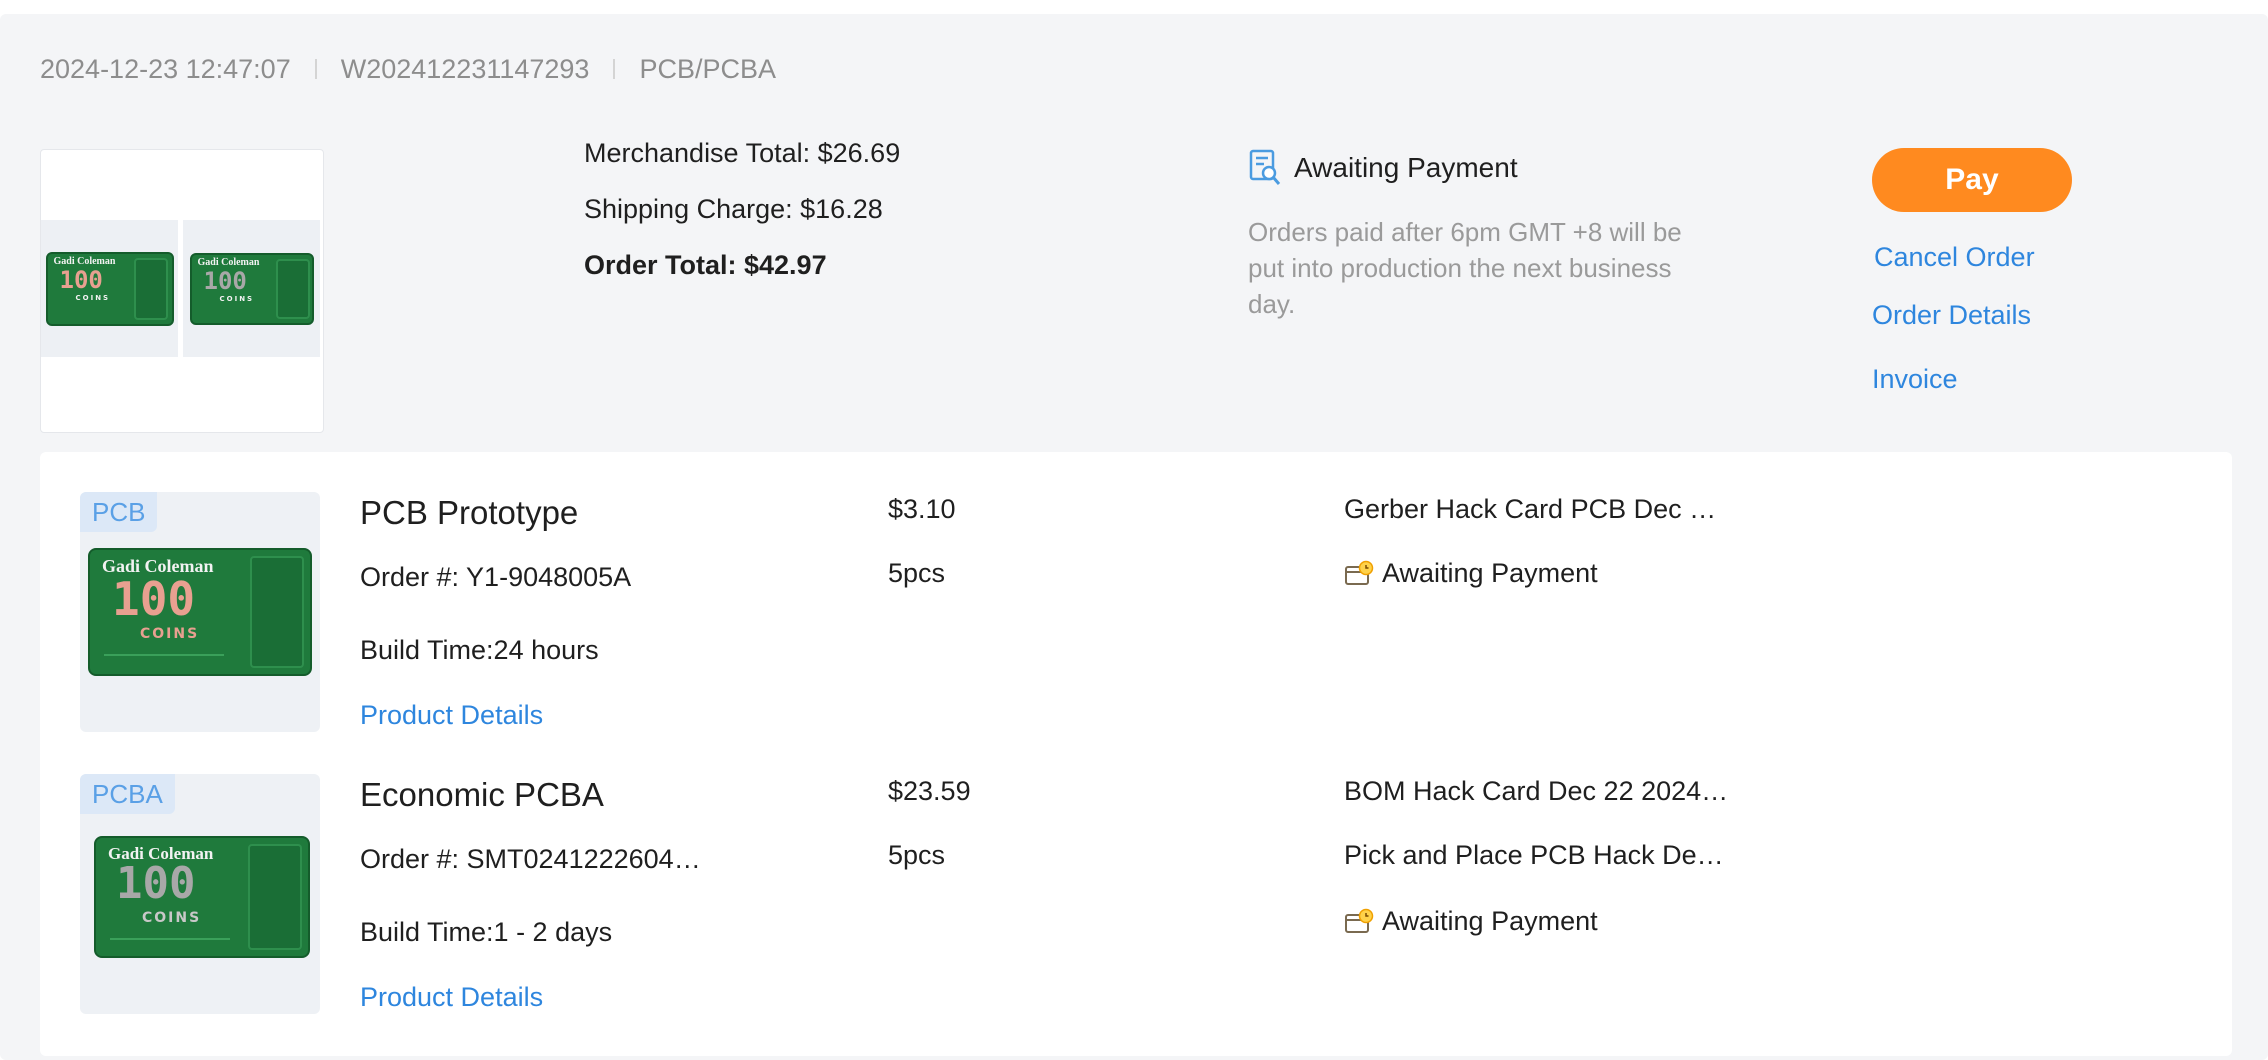 This screenshot has width=2268, height=1060. What do you see at coordinates (165, 68) in the screenshot?
I see `order-date: 2024-12-23 12:47:07` at bounding box center [165, 68].